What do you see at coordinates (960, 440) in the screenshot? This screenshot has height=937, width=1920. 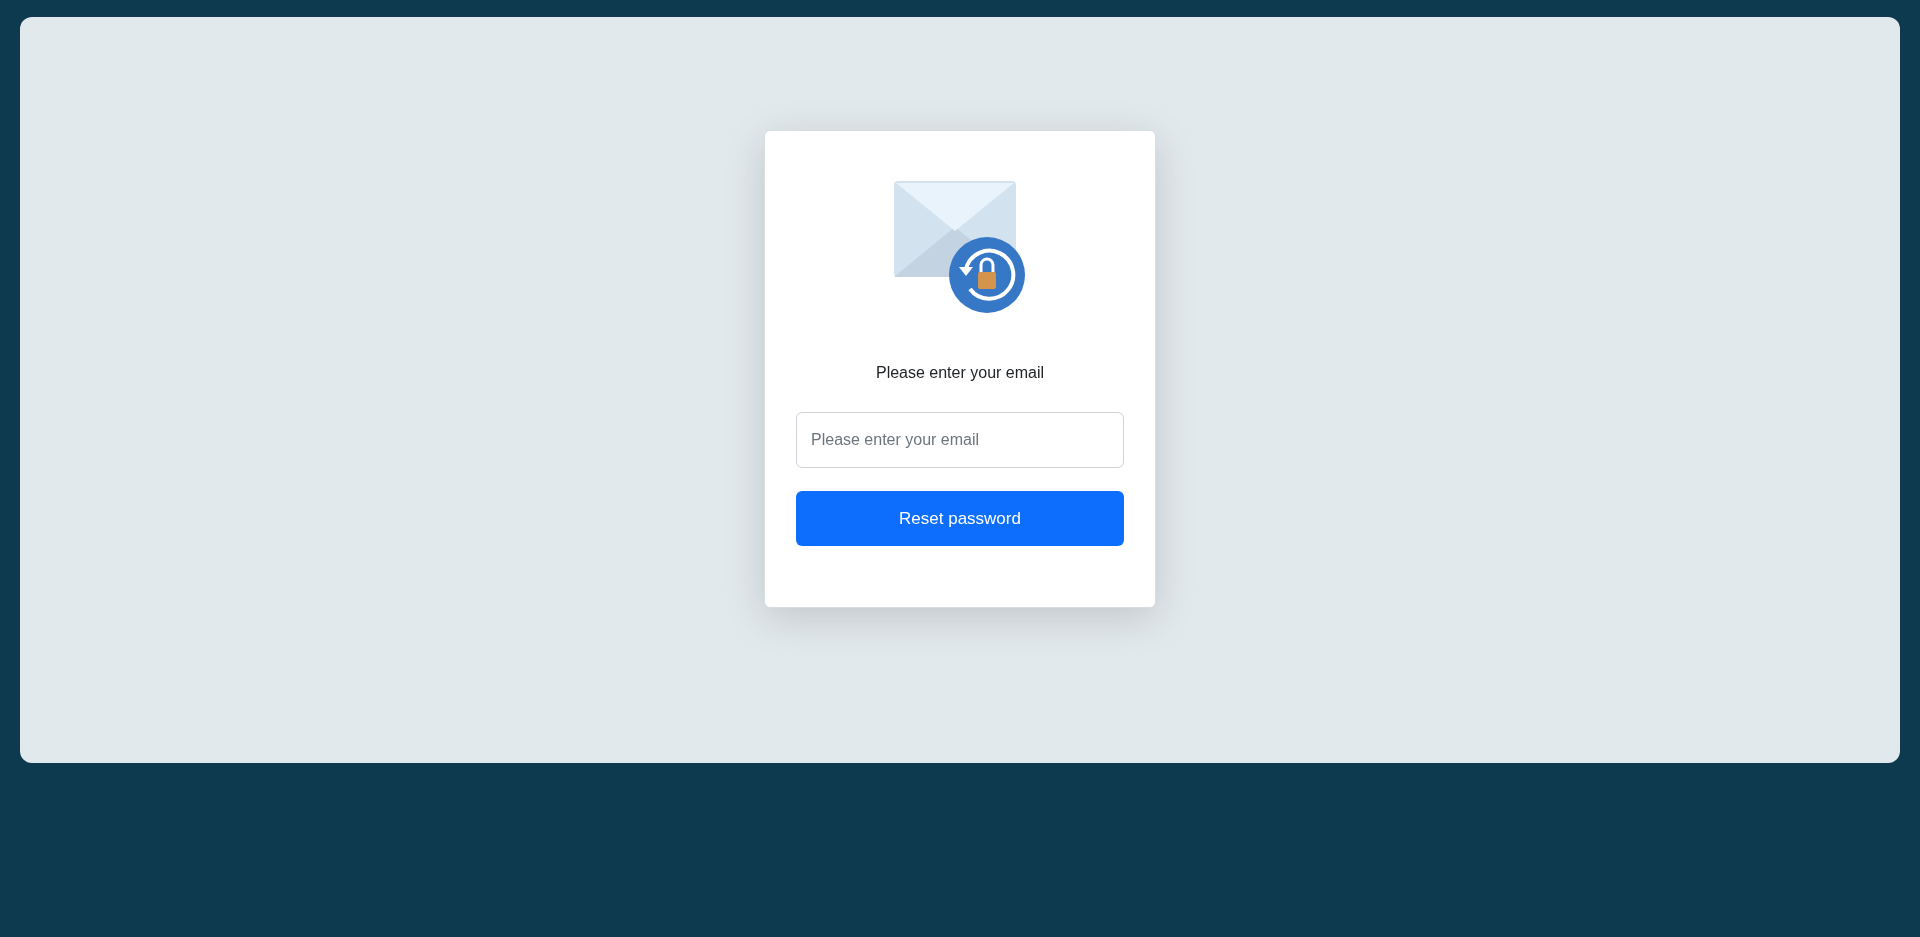 I see `email-field: Please enter your email` at bounding box center [960, 440].